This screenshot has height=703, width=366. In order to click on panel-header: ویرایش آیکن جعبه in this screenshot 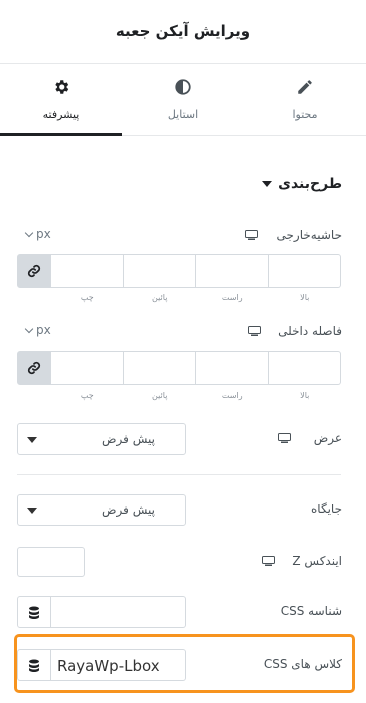, I will do `click(183, 32)`.